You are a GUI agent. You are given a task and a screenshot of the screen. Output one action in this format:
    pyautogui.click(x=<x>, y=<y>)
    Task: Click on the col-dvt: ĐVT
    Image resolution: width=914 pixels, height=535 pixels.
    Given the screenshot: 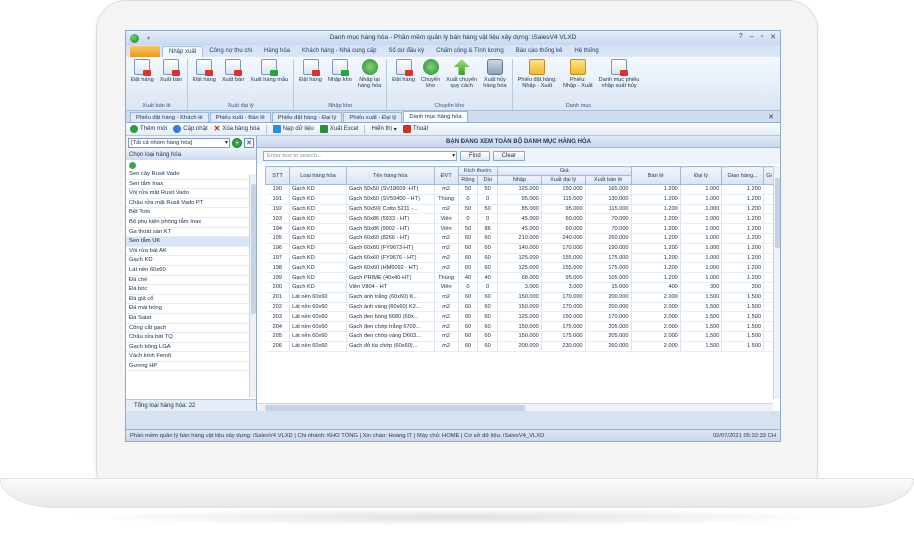 What is the action you would take?
    pyautogui.click(x=446, y=175)
    